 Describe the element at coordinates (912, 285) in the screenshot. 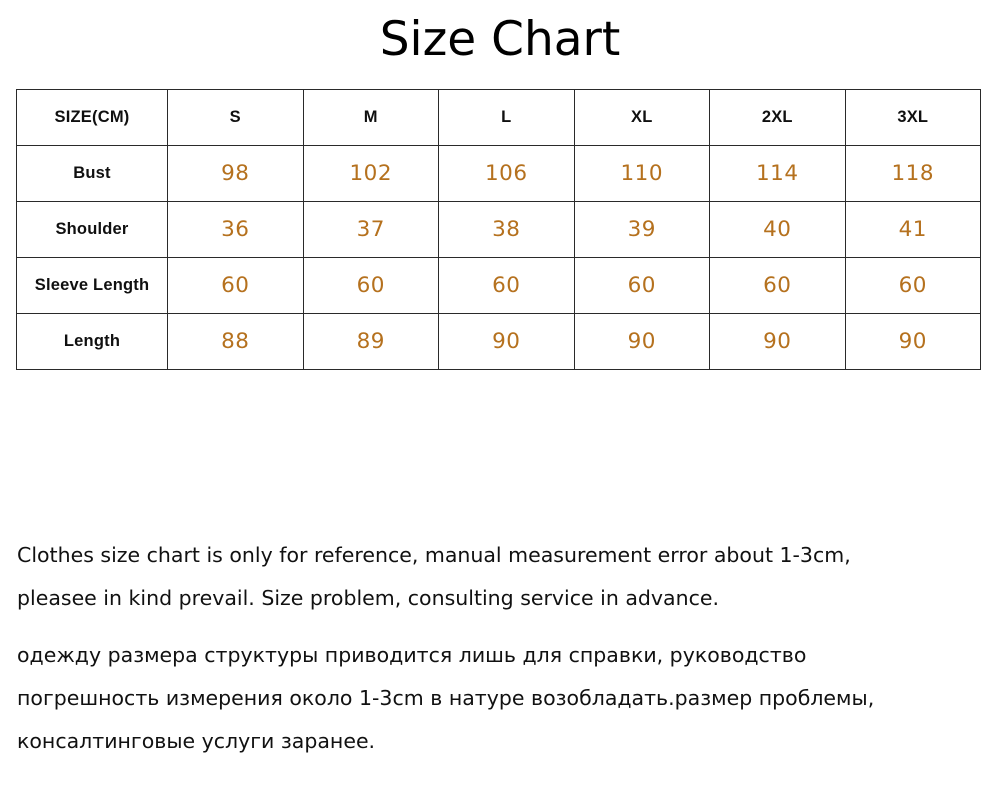

I see `cell-sleeve-length-3xl: 60` at that location.